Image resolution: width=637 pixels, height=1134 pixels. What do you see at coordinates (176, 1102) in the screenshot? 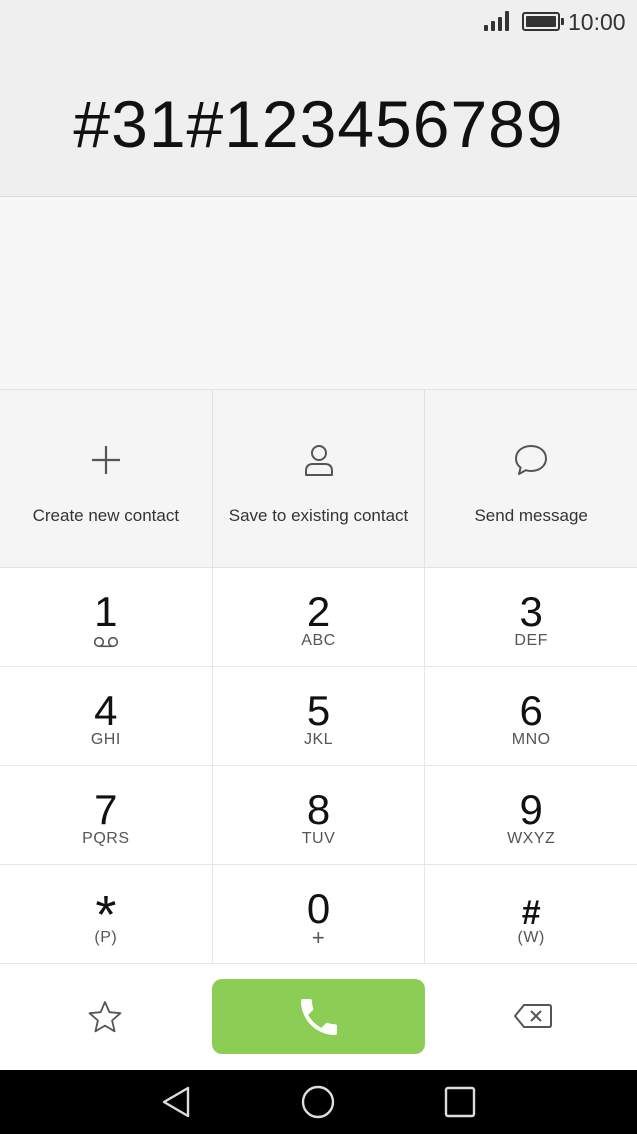
I see `back-triangle-icon` at bounding box center [176, 1102].